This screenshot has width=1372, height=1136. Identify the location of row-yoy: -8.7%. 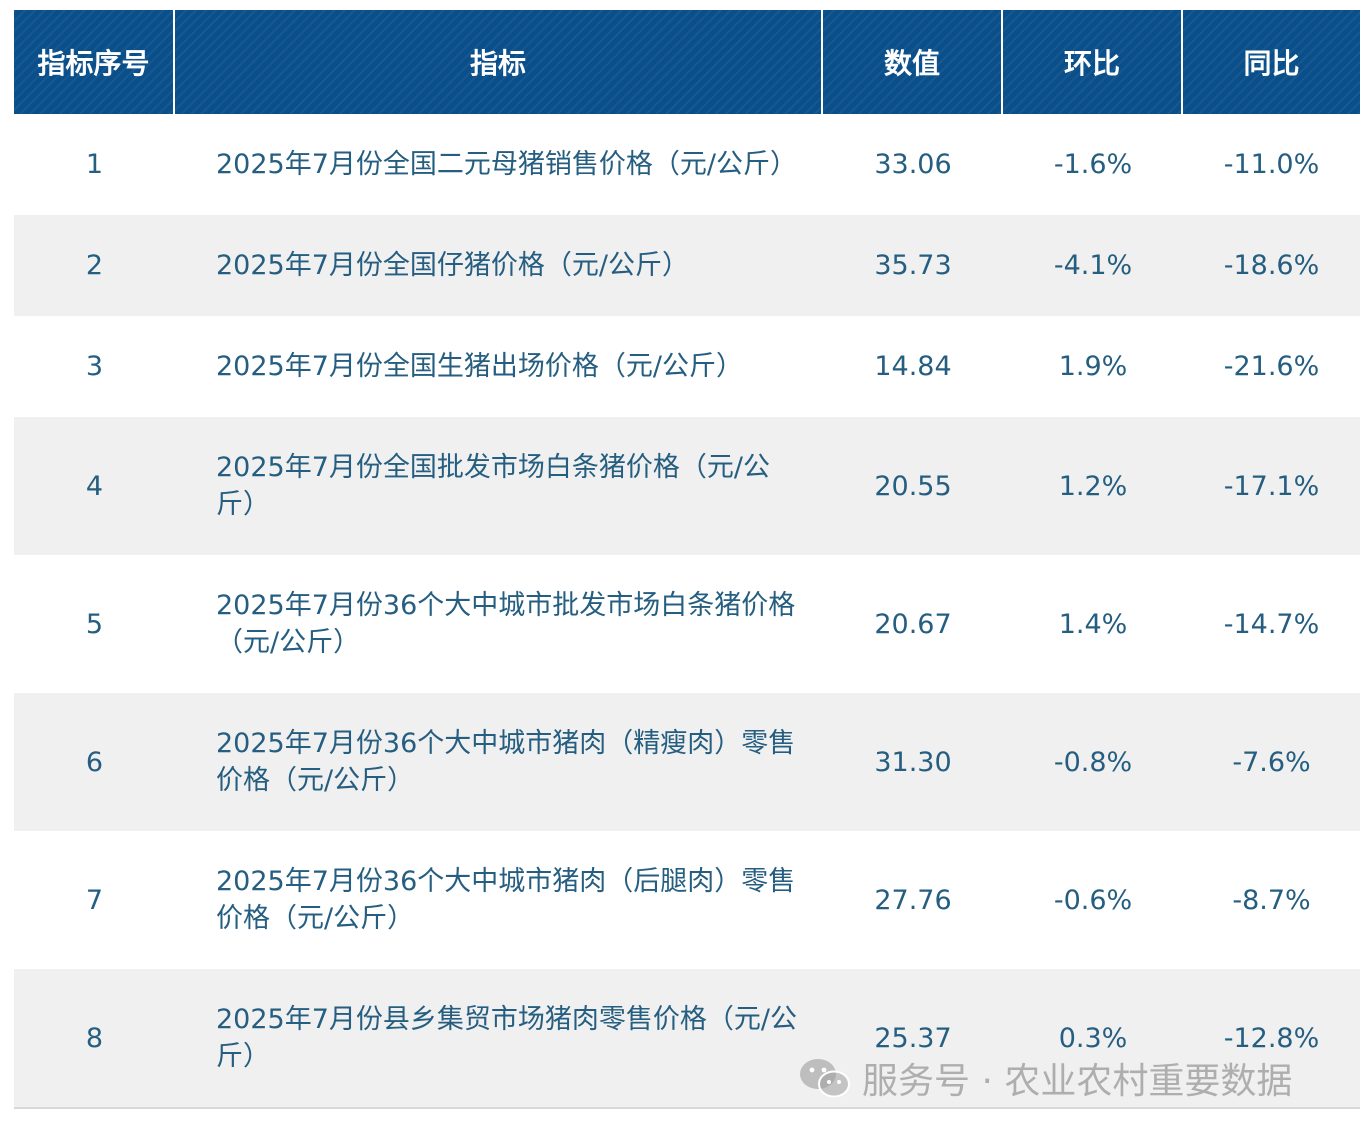
(1271, 900).